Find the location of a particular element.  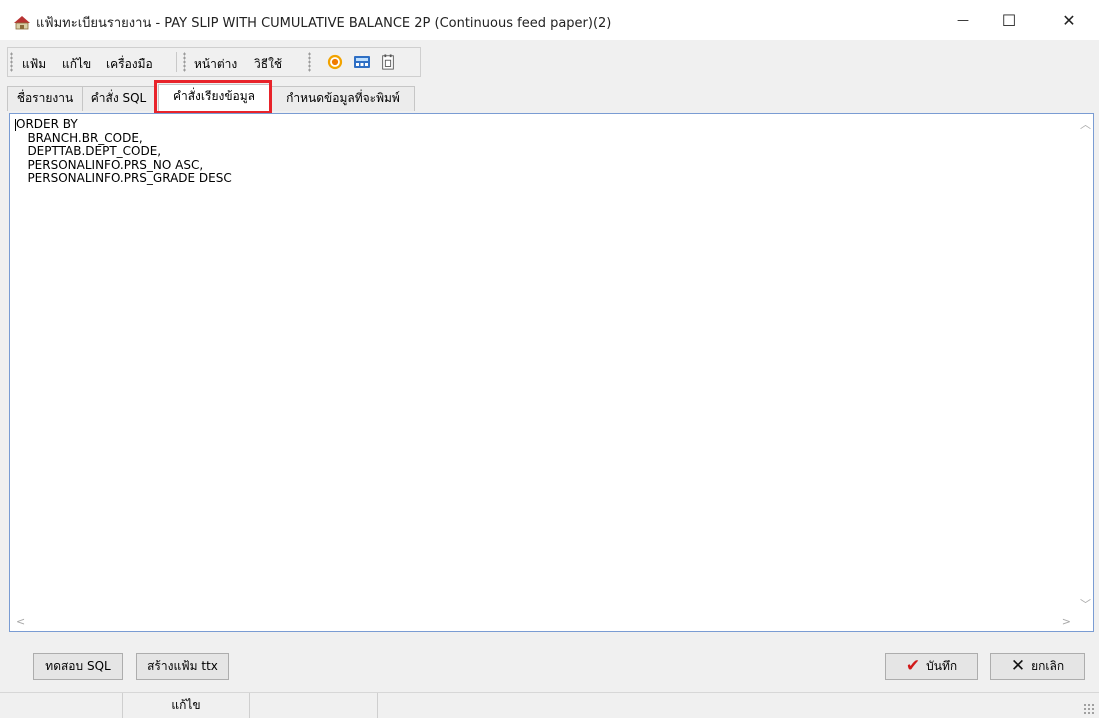

create-ttx-button: สร้างแฟ้ม ttx is located at coordinates (182, 666).